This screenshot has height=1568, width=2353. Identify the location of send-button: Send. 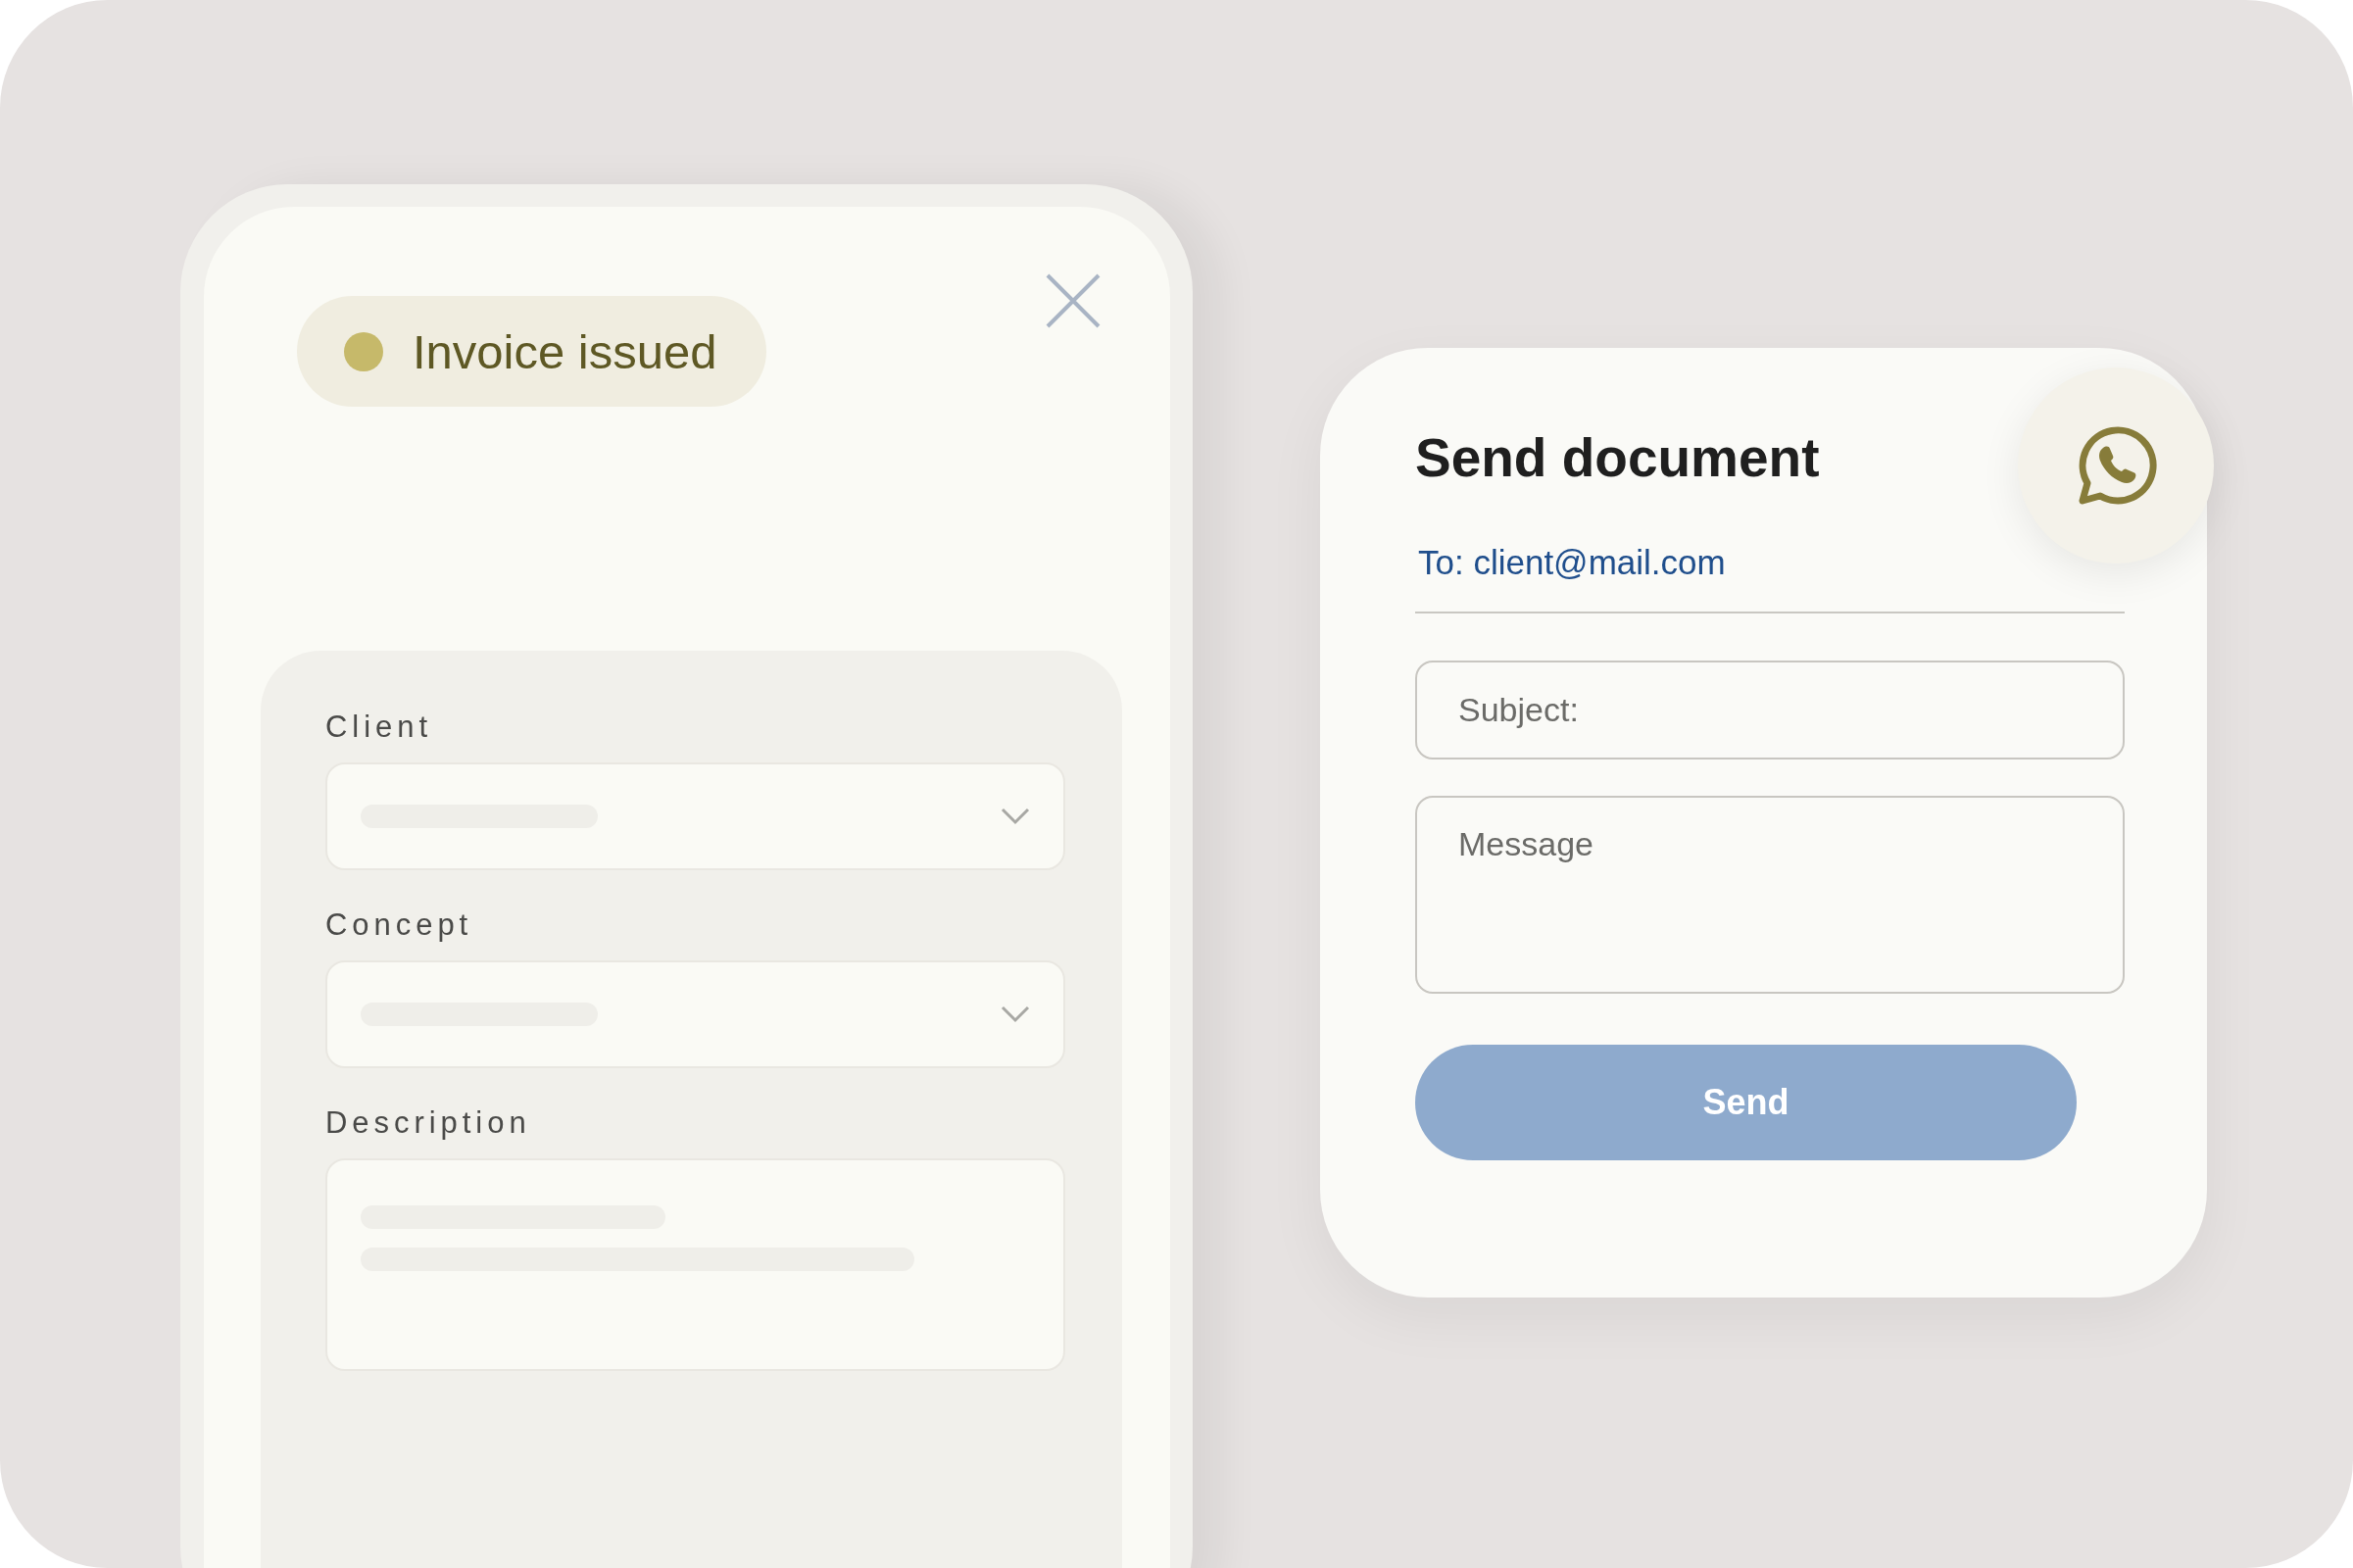
(1746, 1102).